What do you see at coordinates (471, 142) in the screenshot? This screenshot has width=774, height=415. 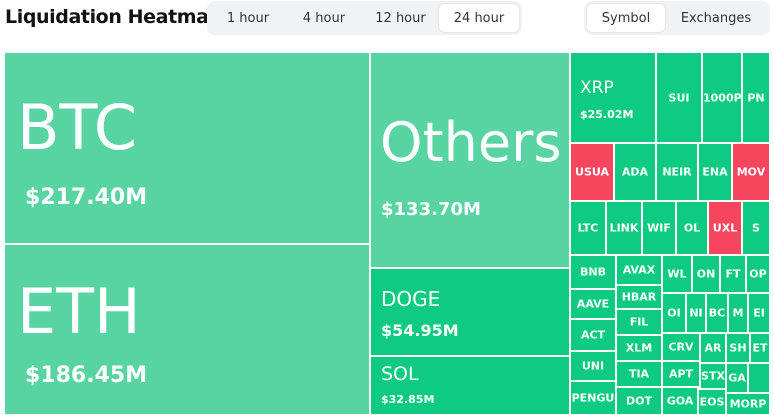 I see `tile-symbol: Others` at bounding box center [471, 142].